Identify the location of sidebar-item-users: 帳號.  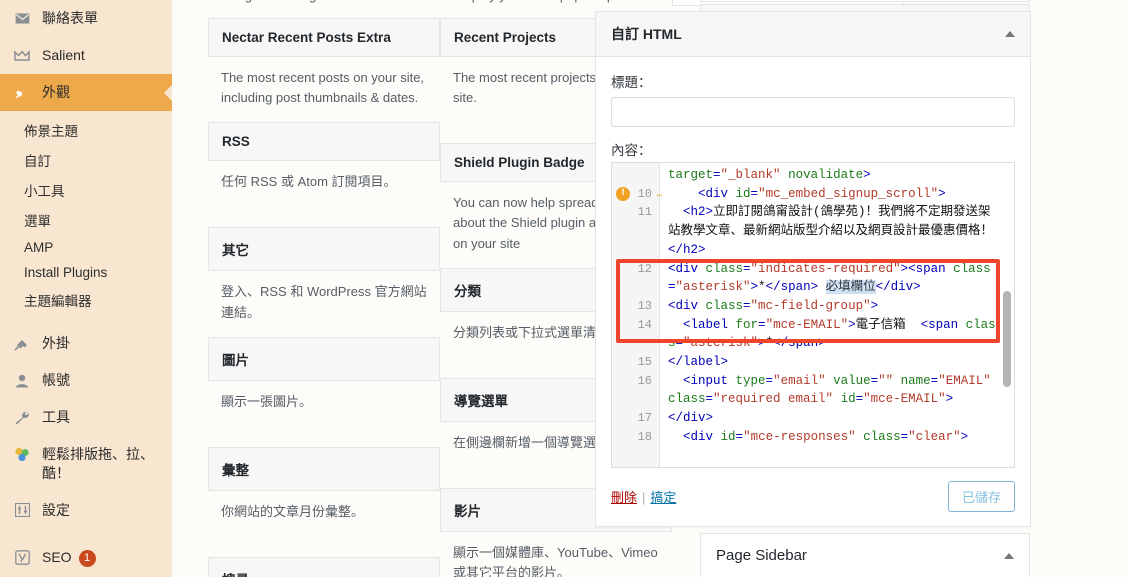
(86, 380).